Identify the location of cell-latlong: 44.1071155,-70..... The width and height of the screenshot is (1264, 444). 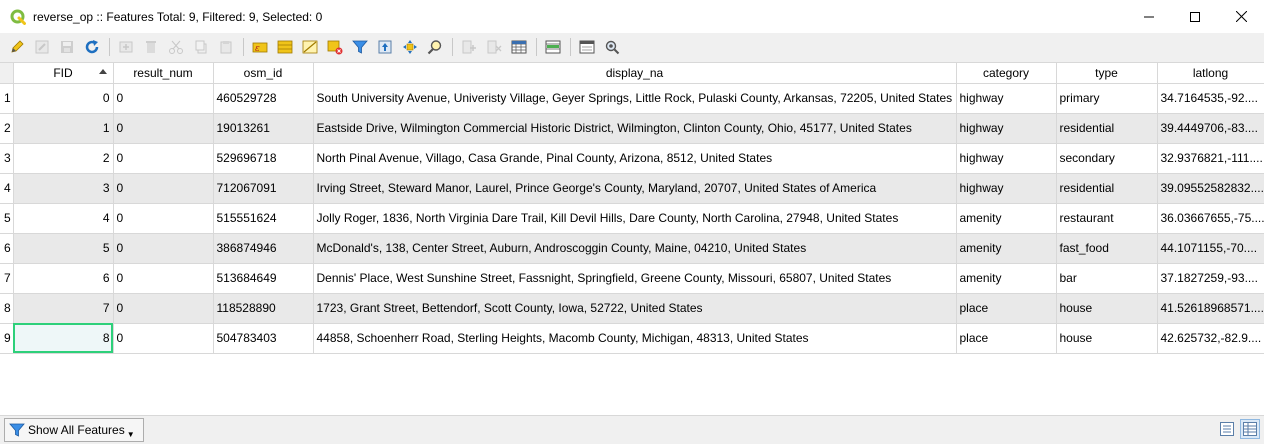
(1210, 248).